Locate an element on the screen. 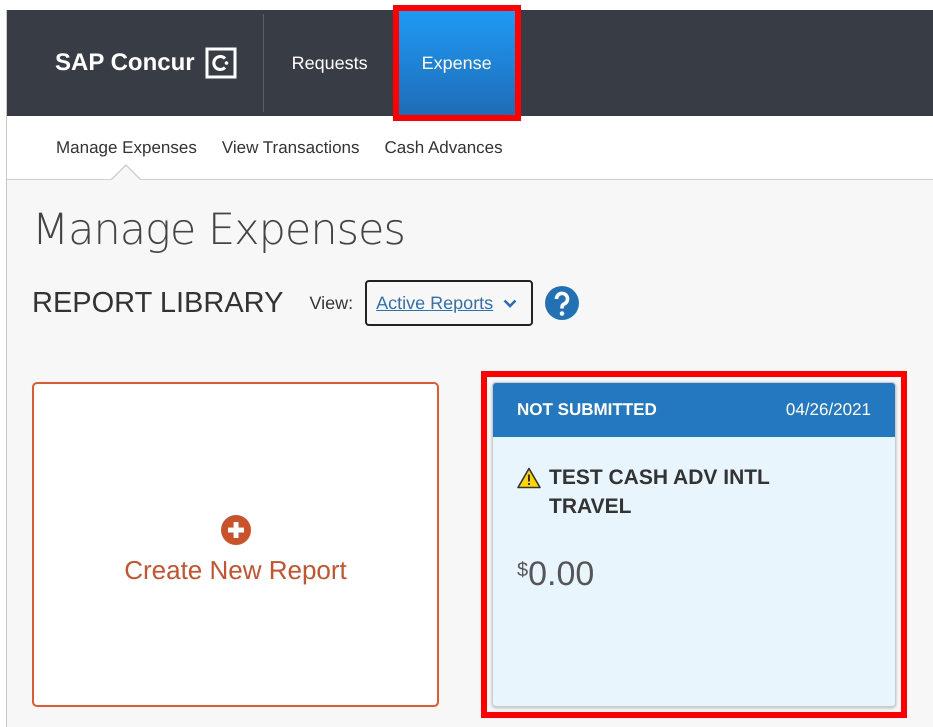 This screenshot has height=727, width=933. brand-name: SAP Concur is located at coordinates (125, 63).